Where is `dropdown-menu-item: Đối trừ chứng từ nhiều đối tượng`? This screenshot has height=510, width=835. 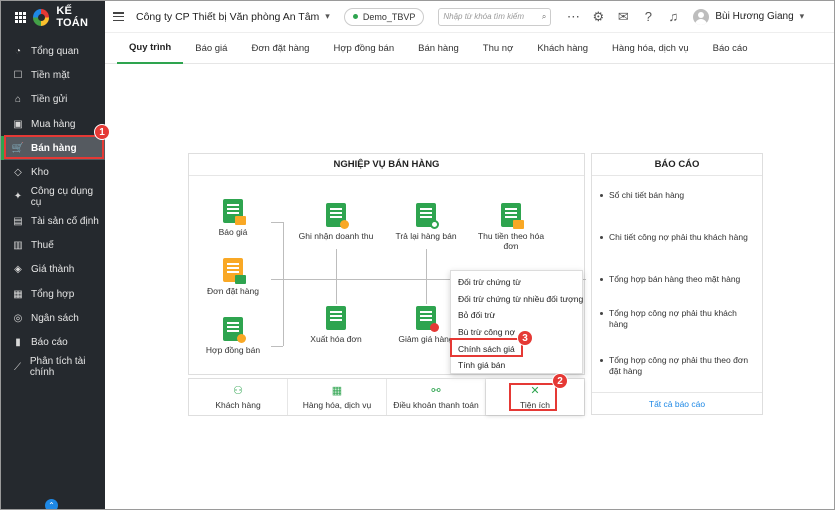 dropdown-menu-item: Đối trừ chứng từ nhiều đối tượng is located at coordinates (517, 299).